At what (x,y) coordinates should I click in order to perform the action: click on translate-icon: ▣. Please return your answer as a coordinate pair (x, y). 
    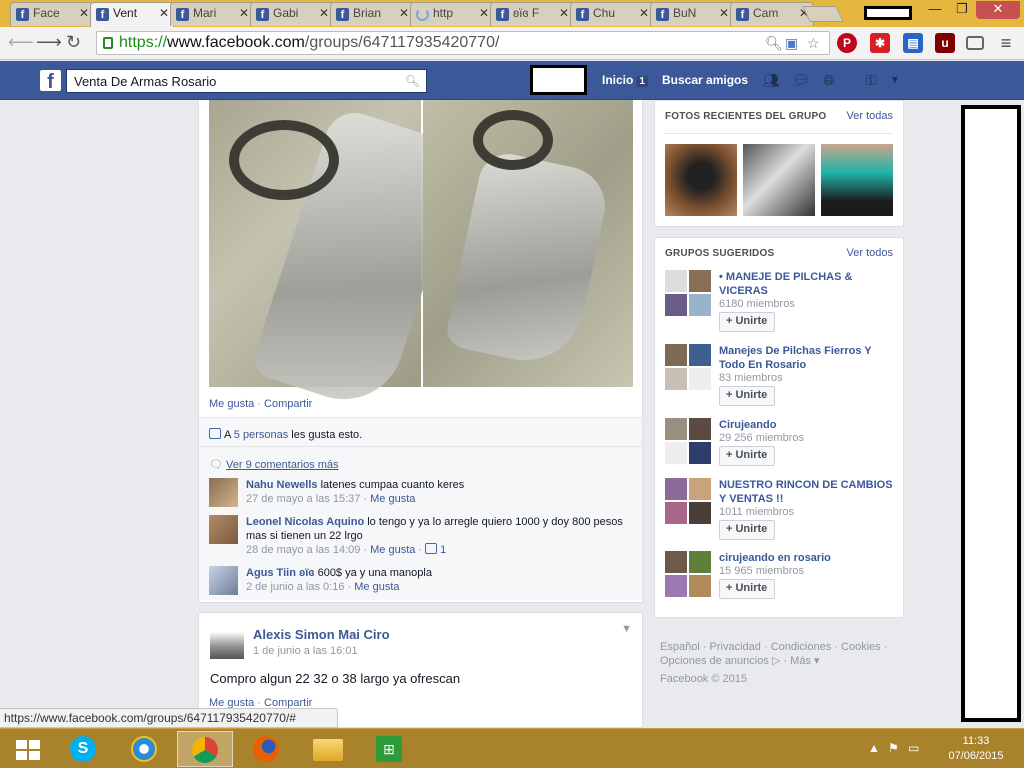
    Looking at the image, I should click on (791, 43).